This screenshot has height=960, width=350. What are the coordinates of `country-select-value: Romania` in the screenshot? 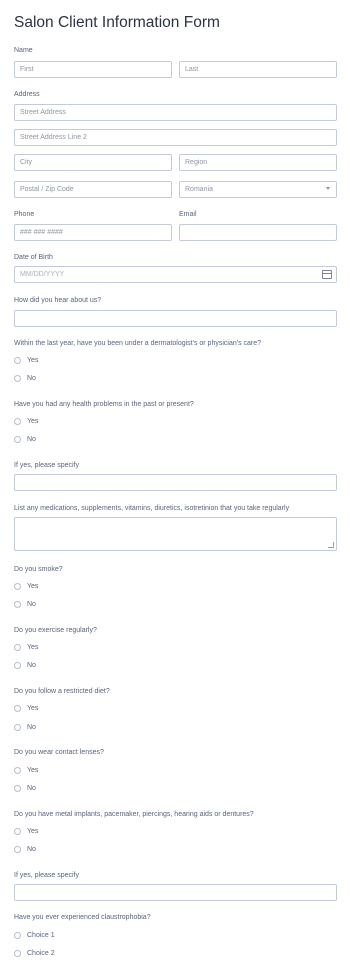 It's located at (199, 189).